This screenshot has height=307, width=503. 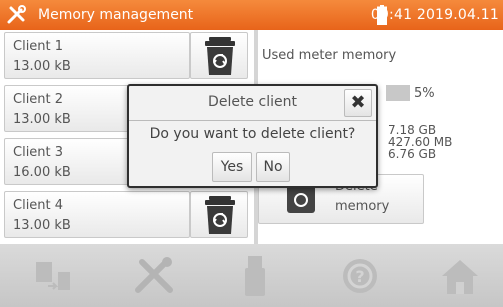 I want to click on used-memory-label: Used meter memory, so click(x=329, y=55).